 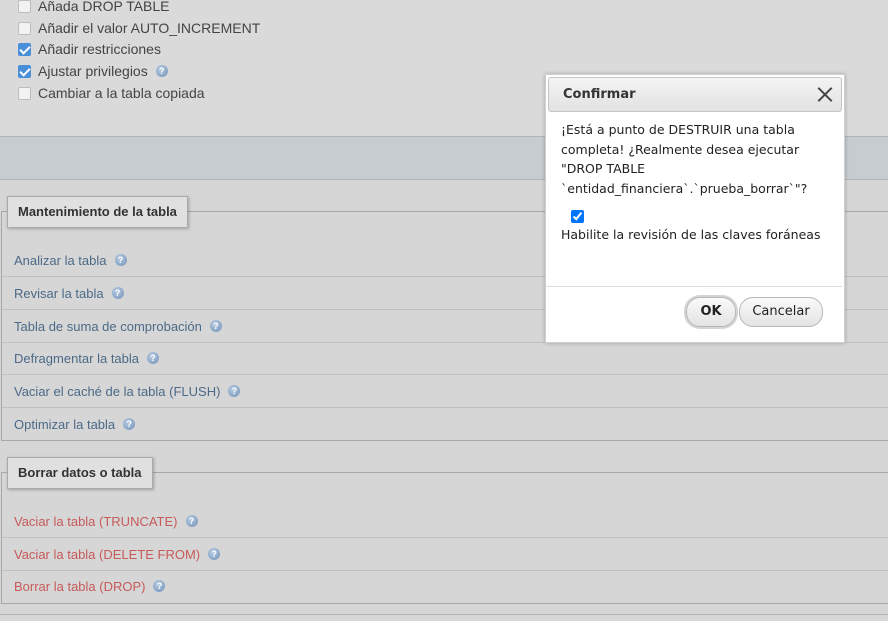 I want to click on option-label: Añadir restricciones, so click(x=99, y=49).